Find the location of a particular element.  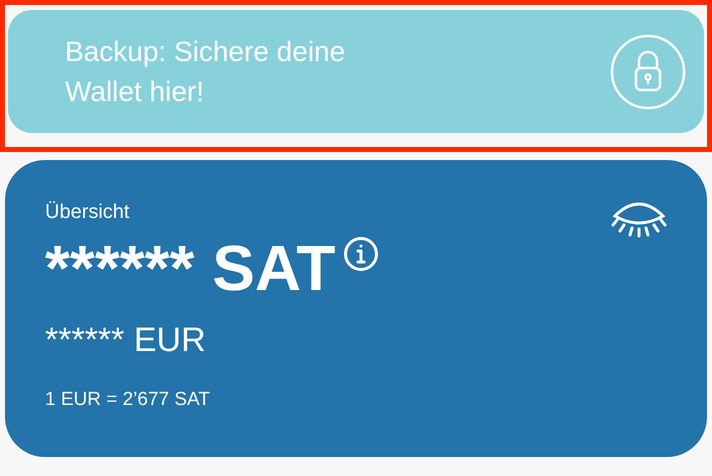

card-title: Übersicht is located at coordinates (87, 212).